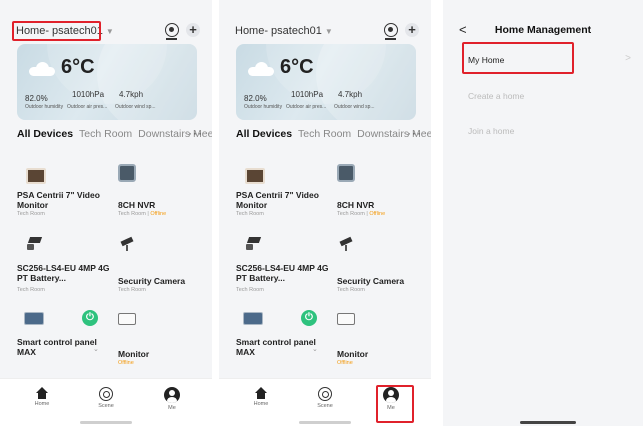 The height and width of the screenshot is (426, 643). I want to click on my-home-row: My Home, so click(486, 60).